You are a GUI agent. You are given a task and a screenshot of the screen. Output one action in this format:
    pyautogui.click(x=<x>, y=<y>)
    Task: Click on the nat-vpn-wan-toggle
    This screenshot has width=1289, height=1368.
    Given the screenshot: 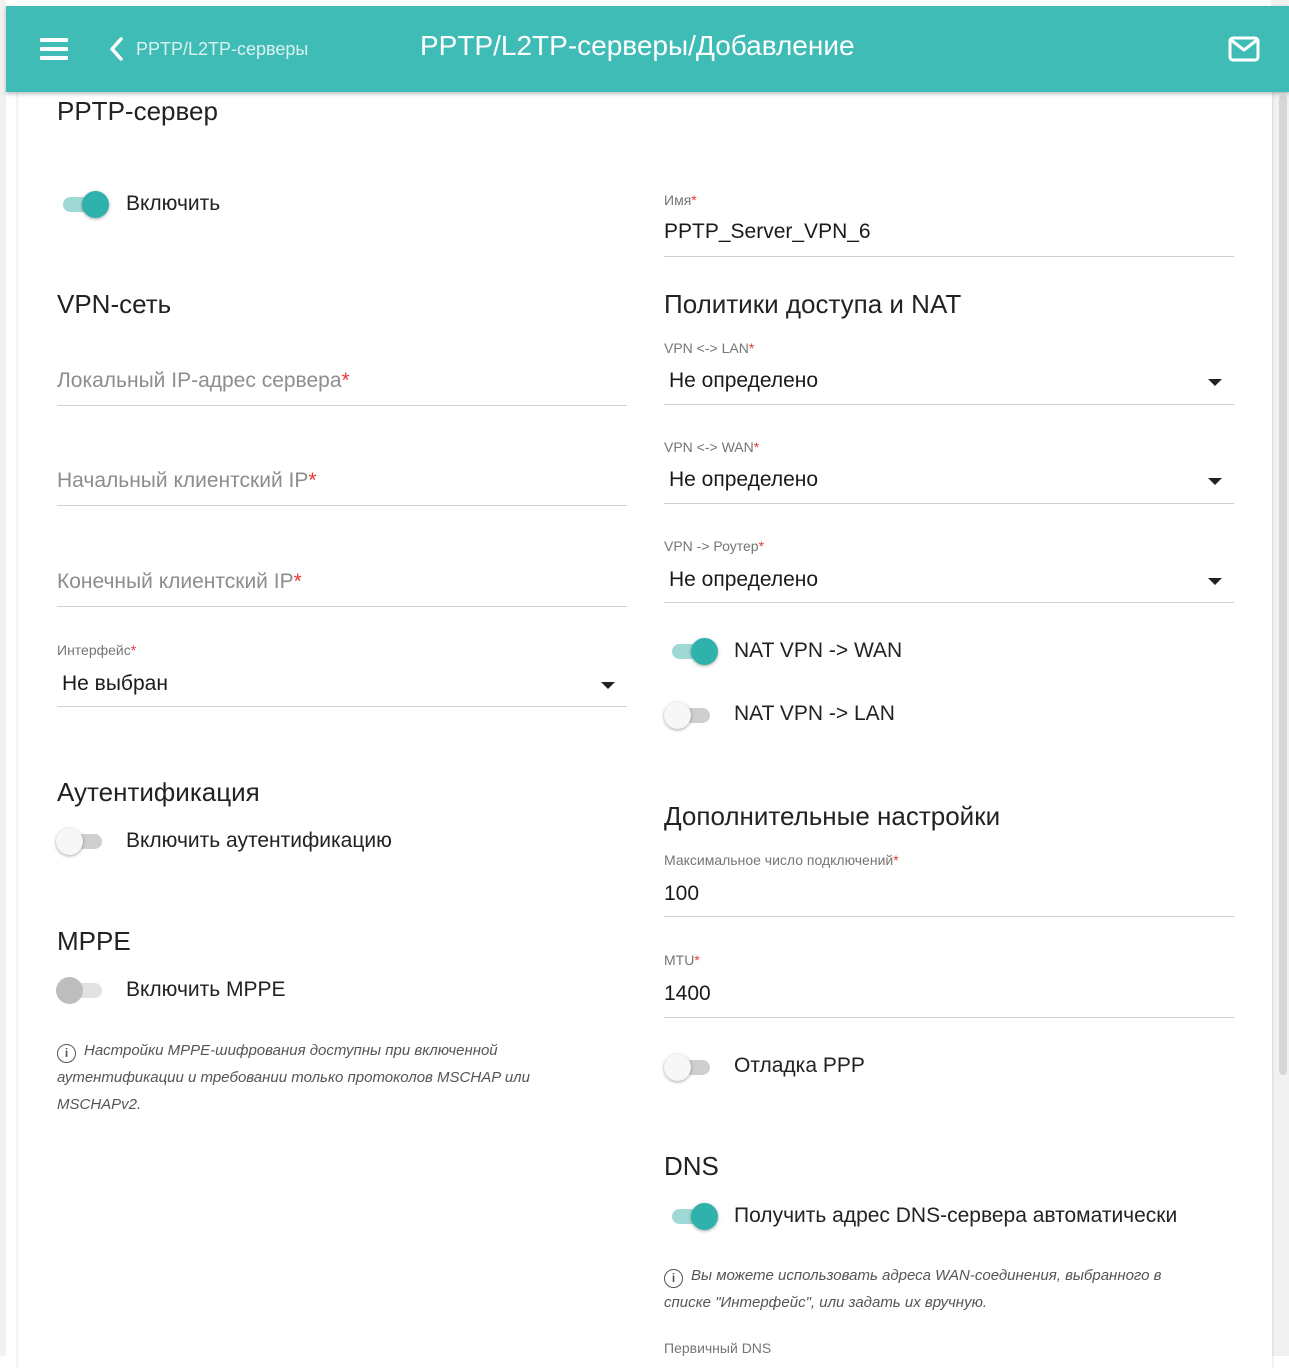 What is the action you would take?
    pyautogui.click(x=693, y=651)
    